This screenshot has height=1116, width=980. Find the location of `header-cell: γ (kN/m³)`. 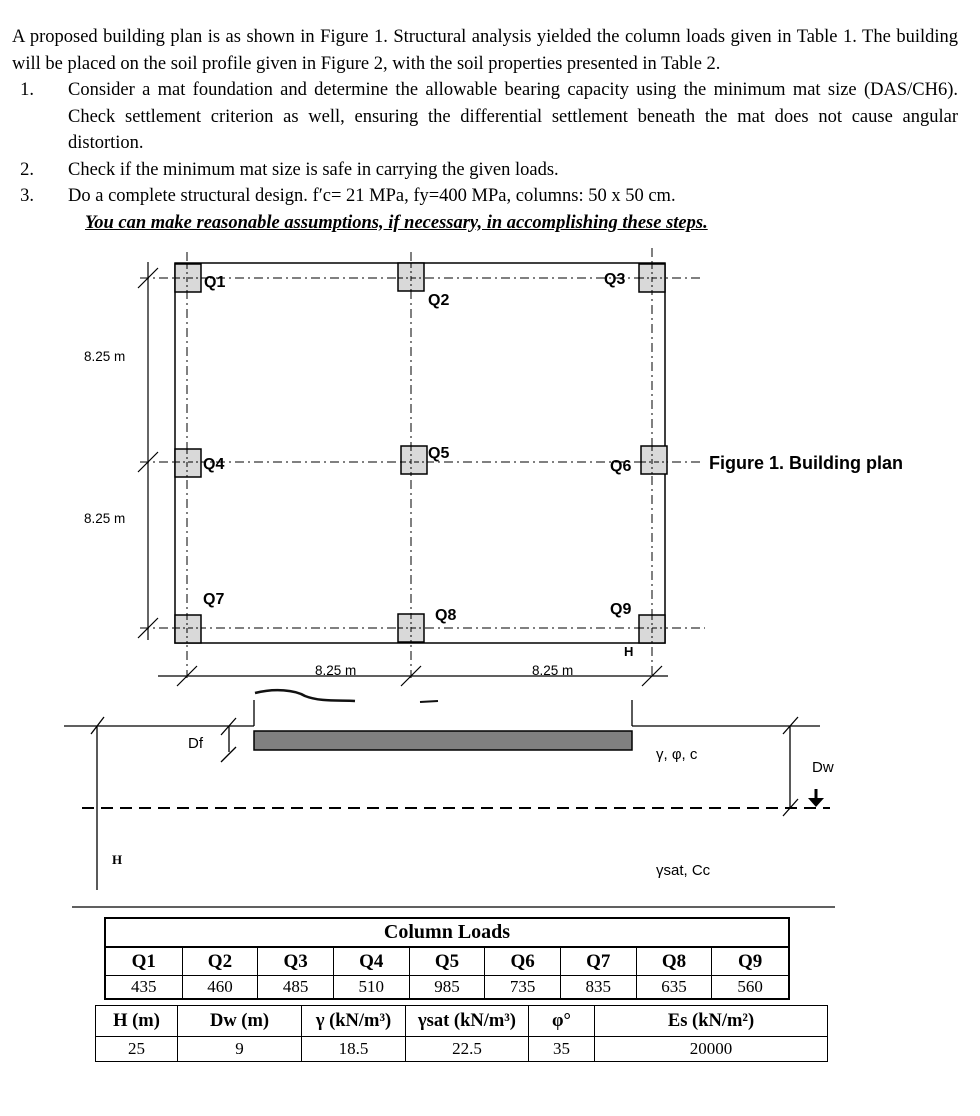

header-cell: γ (kN/m³) is located at coordinates (353, 1021).